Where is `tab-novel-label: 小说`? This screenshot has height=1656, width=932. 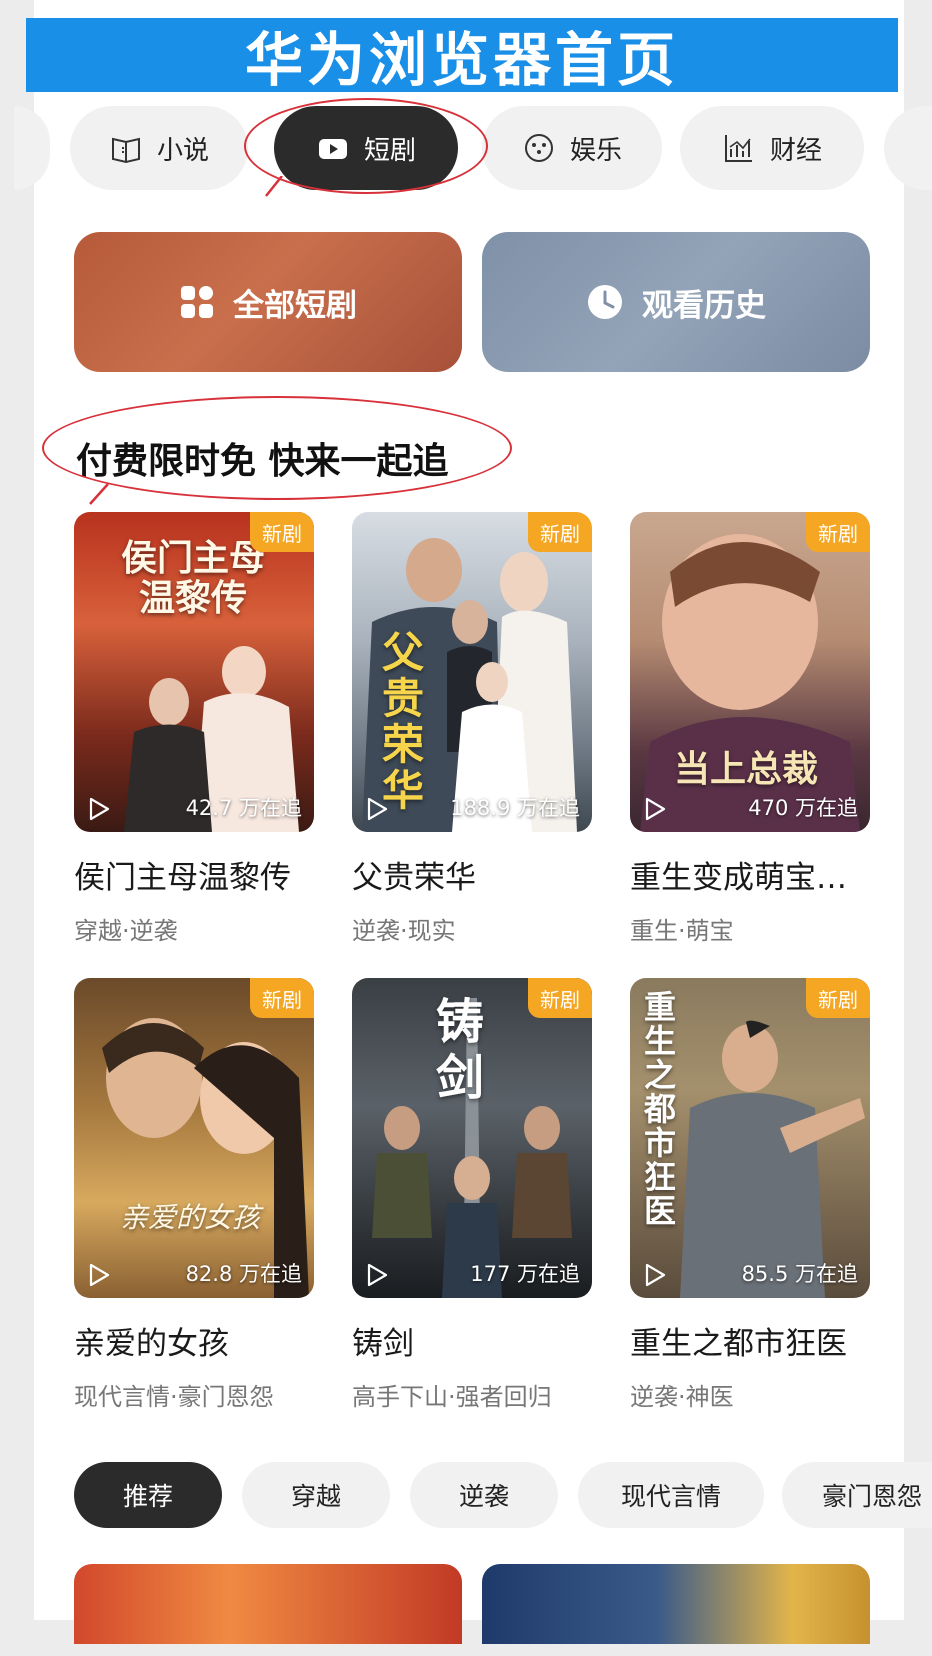 tab-novel-label: 小说 is located at coordinates (182, 150).